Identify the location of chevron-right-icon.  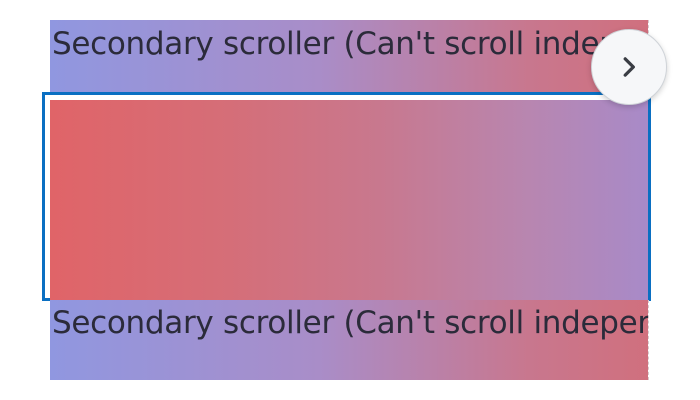
(629, 67).